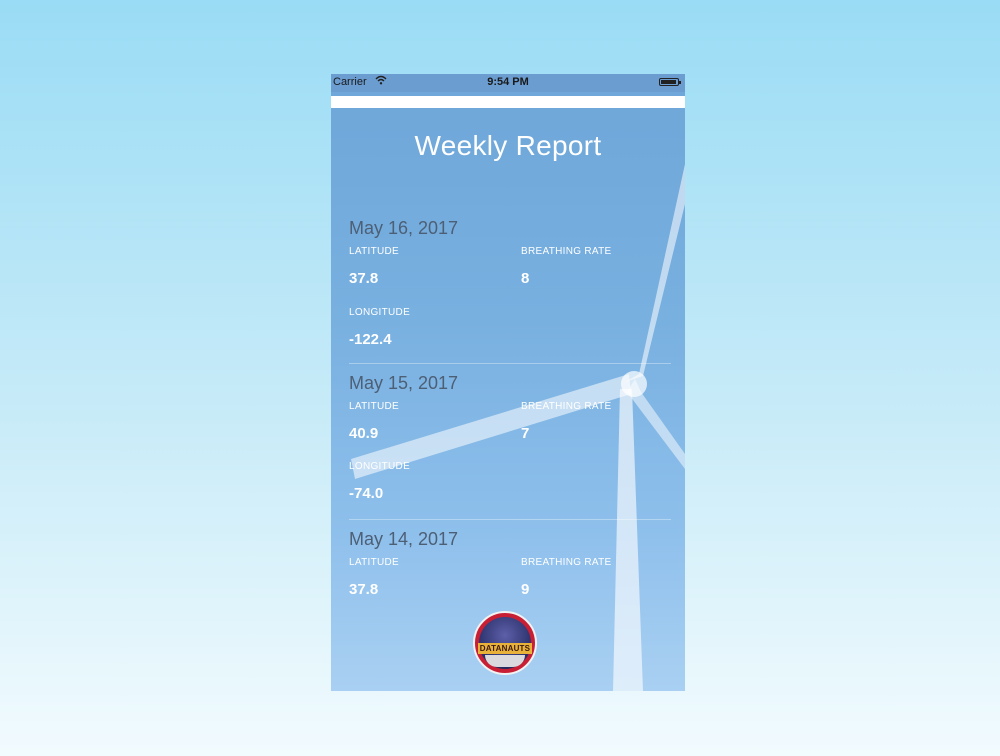  I want to click on breathing-rate-value: 8, so click(525, 278).